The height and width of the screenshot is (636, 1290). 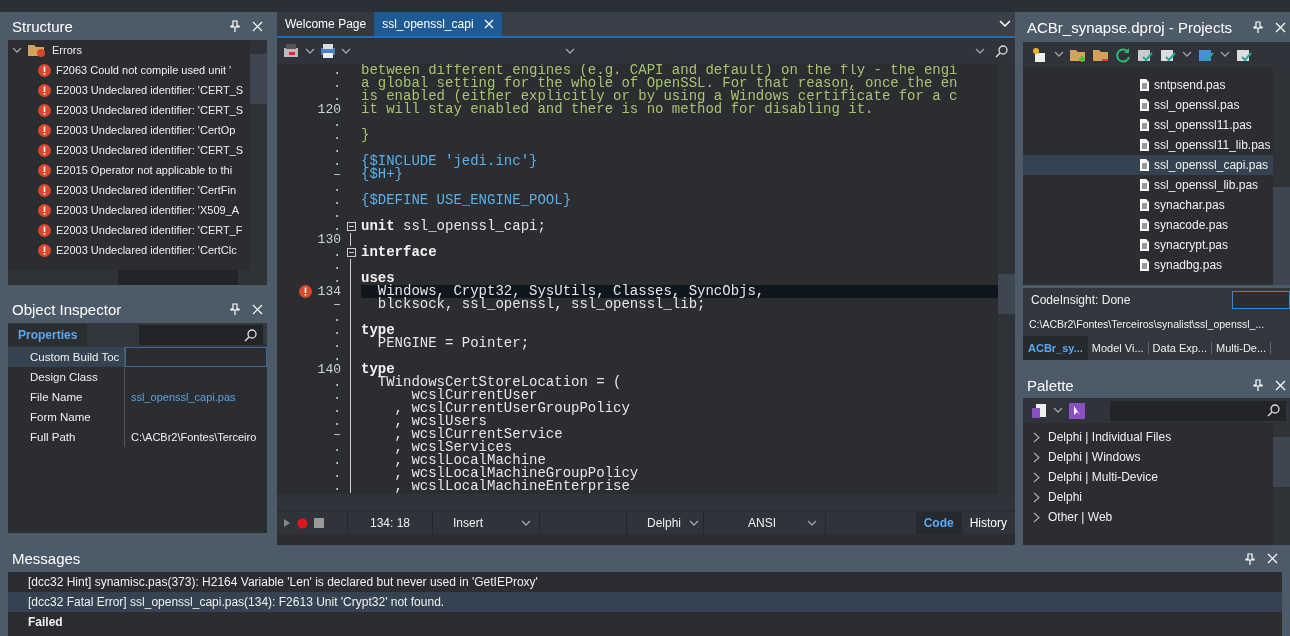 What do you see at coordinates (1148, 205) in the screenshot?
I see `file-item: synachar.pas` at bounding box center [1148, 205].